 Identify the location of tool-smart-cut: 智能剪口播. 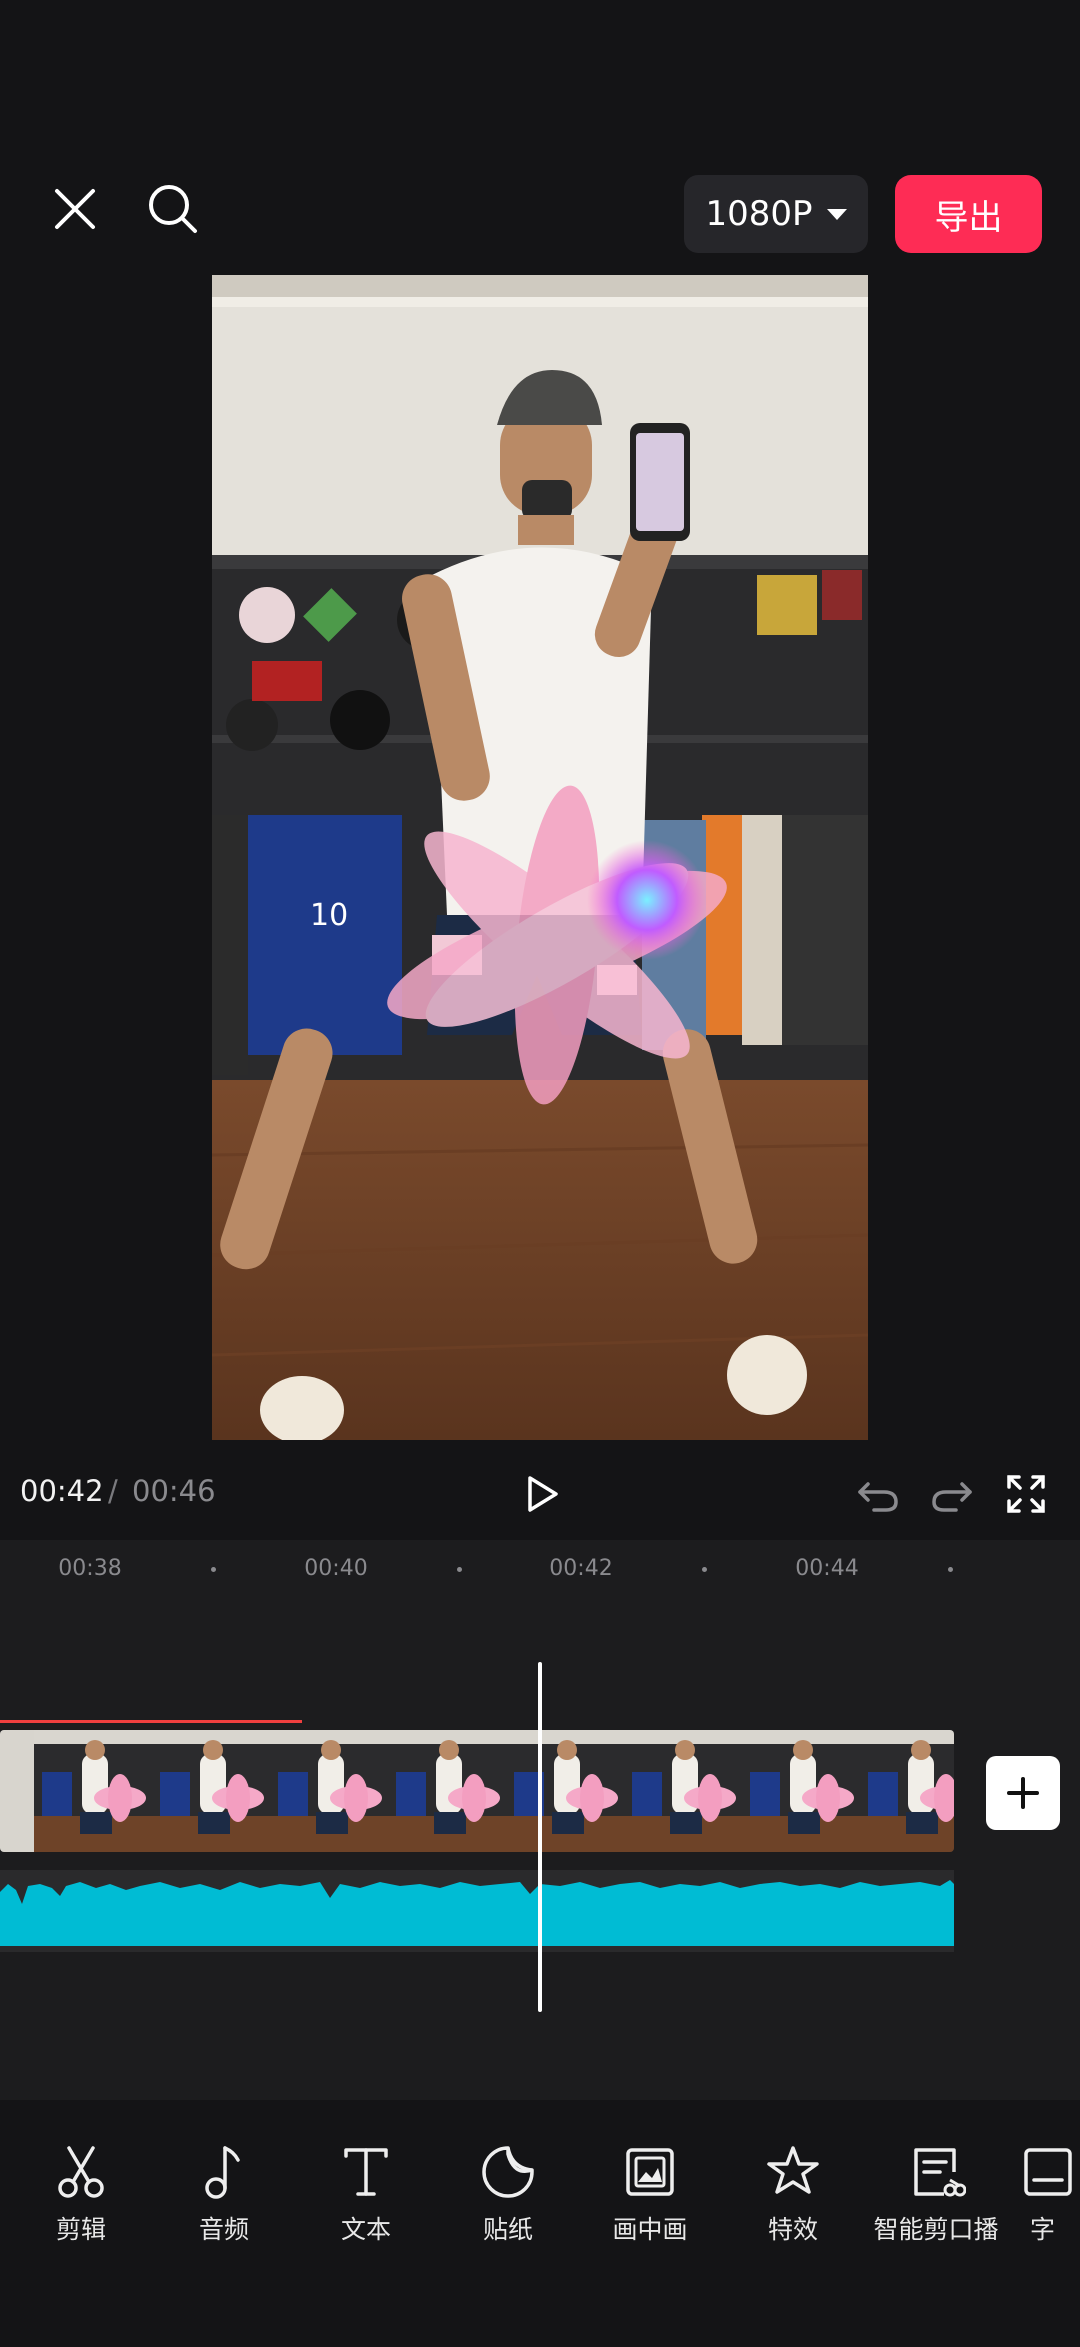
(936, 2197).